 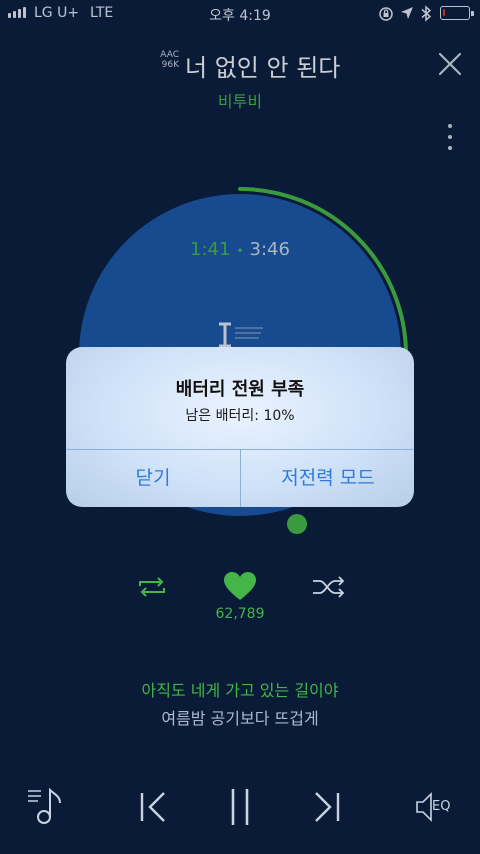 What do you see at coordinates (240, 614) in the screenshot?
I see `like-count: 62,789` at bounding box center [240, 614].